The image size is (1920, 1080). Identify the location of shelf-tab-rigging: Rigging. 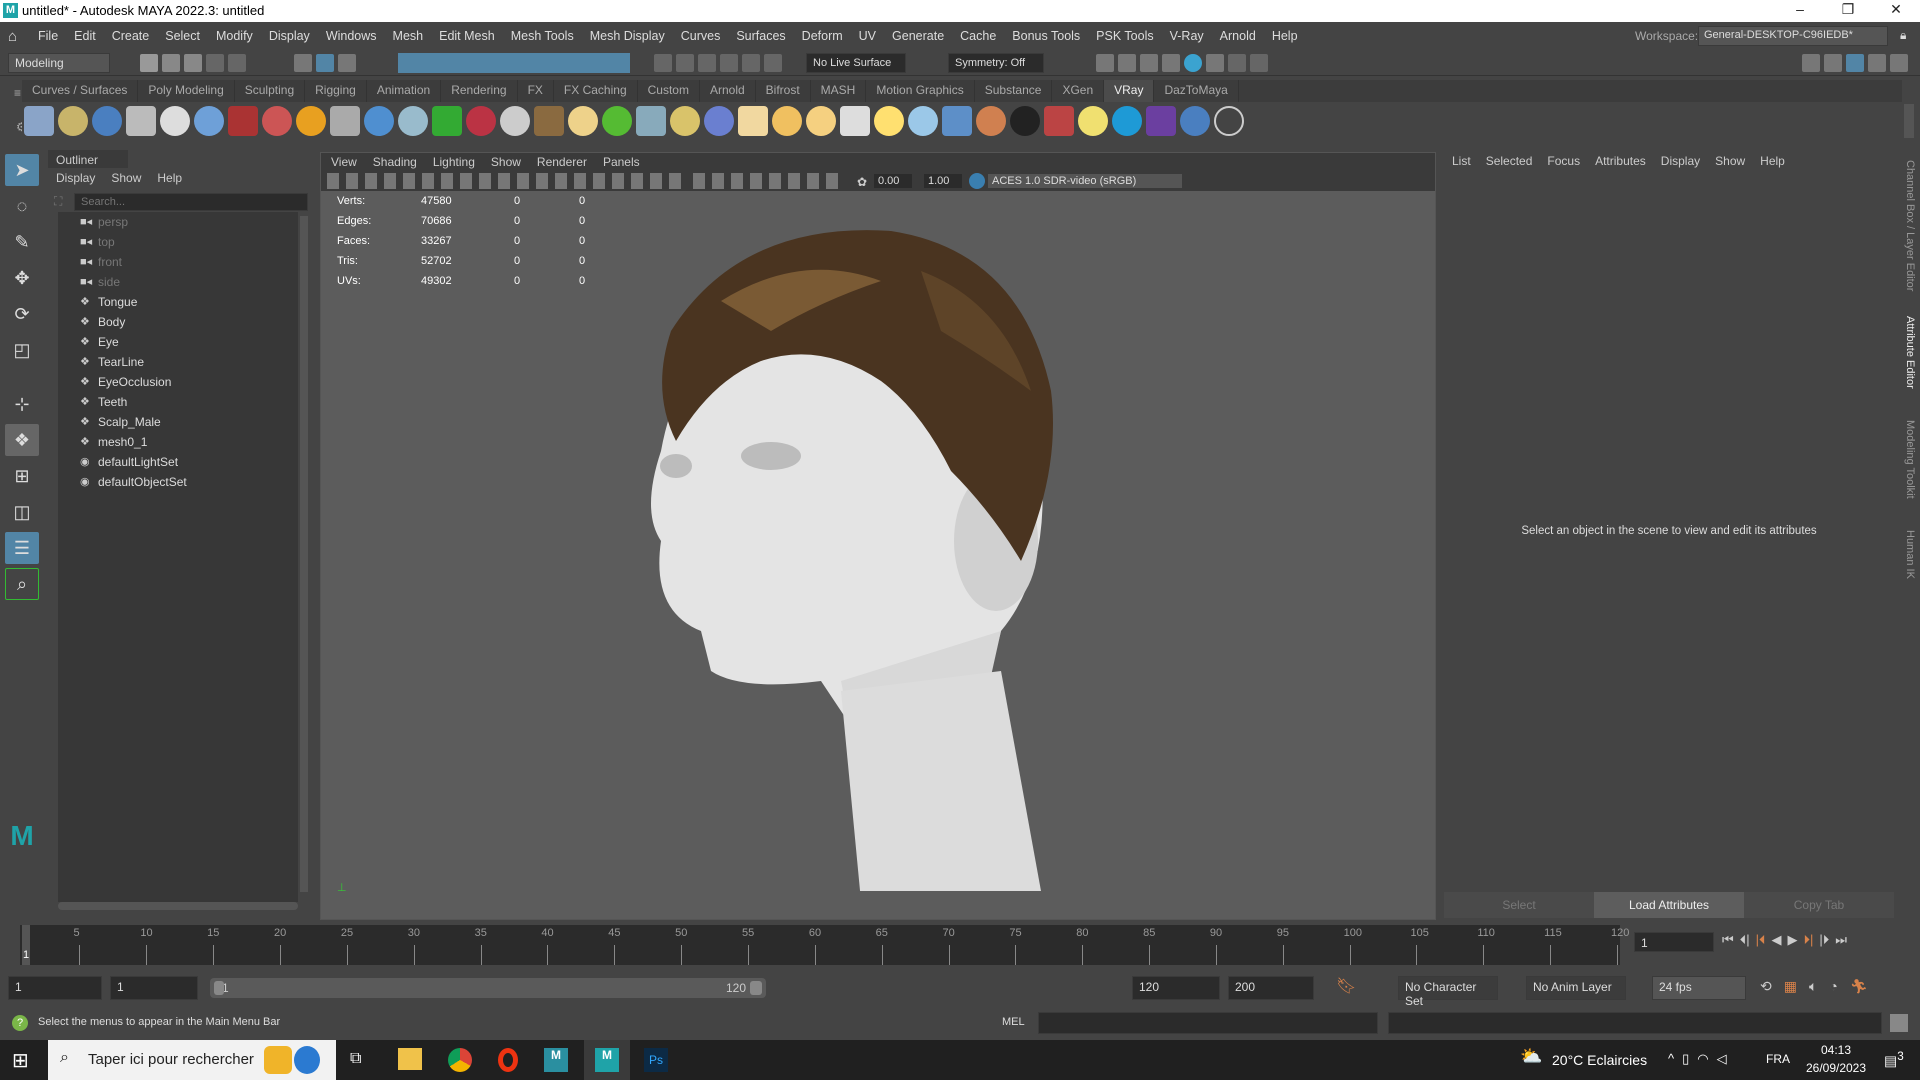
(336, 91).